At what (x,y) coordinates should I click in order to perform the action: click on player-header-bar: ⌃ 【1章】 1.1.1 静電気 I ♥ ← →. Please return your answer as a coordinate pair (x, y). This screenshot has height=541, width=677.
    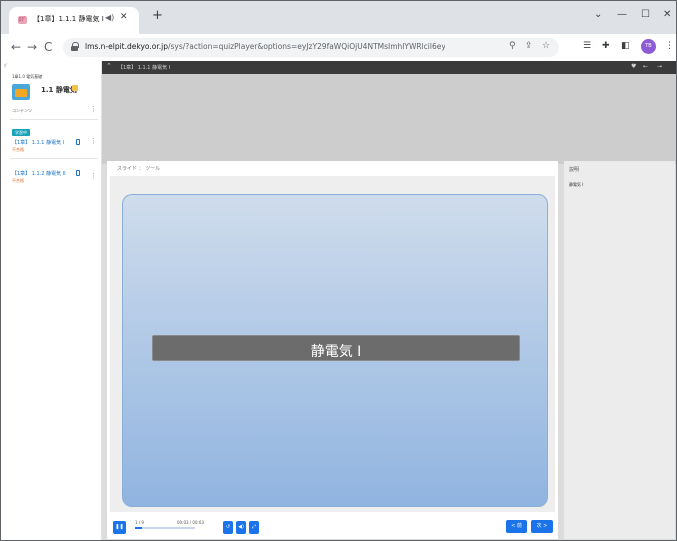
    Looking at the image, I should click on (389, 67).